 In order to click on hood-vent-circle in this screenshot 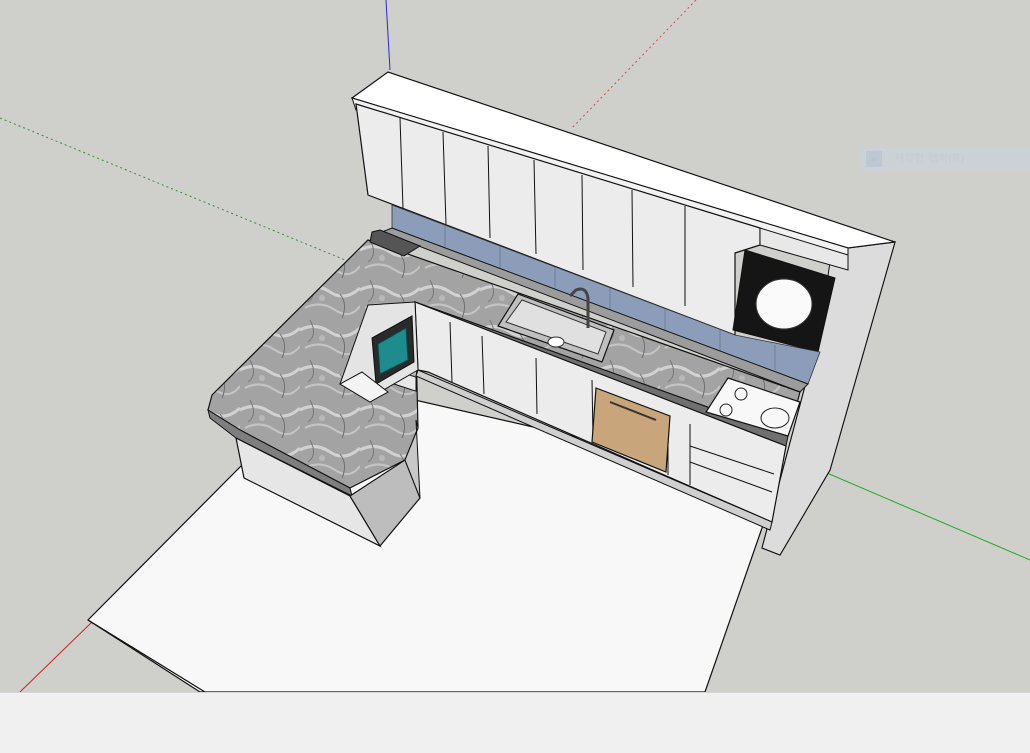, I will do `click(784, 304)`.